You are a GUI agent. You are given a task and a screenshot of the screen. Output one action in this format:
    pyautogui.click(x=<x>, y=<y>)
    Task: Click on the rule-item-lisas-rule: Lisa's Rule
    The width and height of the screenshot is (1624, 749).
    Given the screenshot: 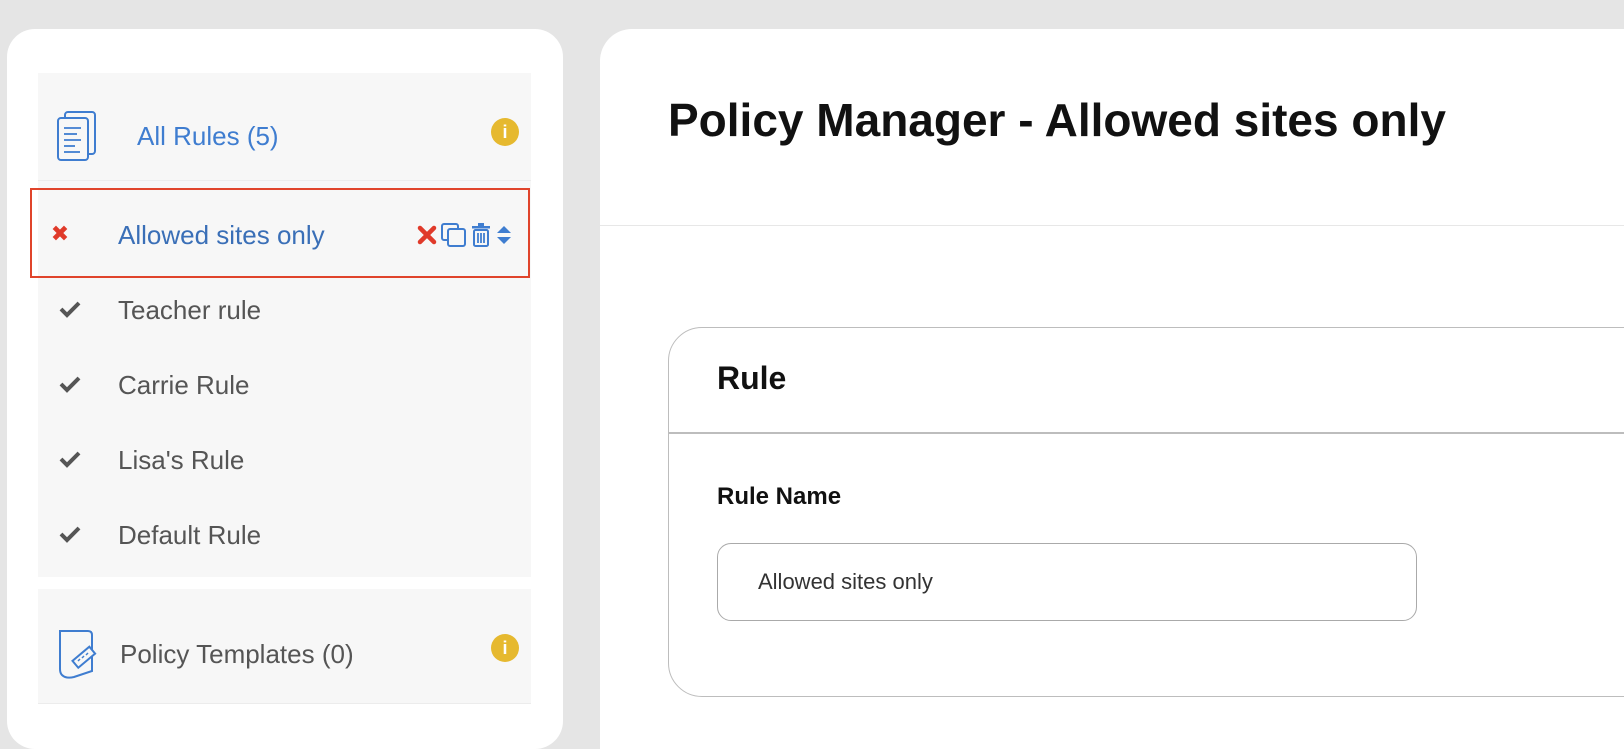 What is the action you would take?
    pyautogui.click(x=284, y=461)
    